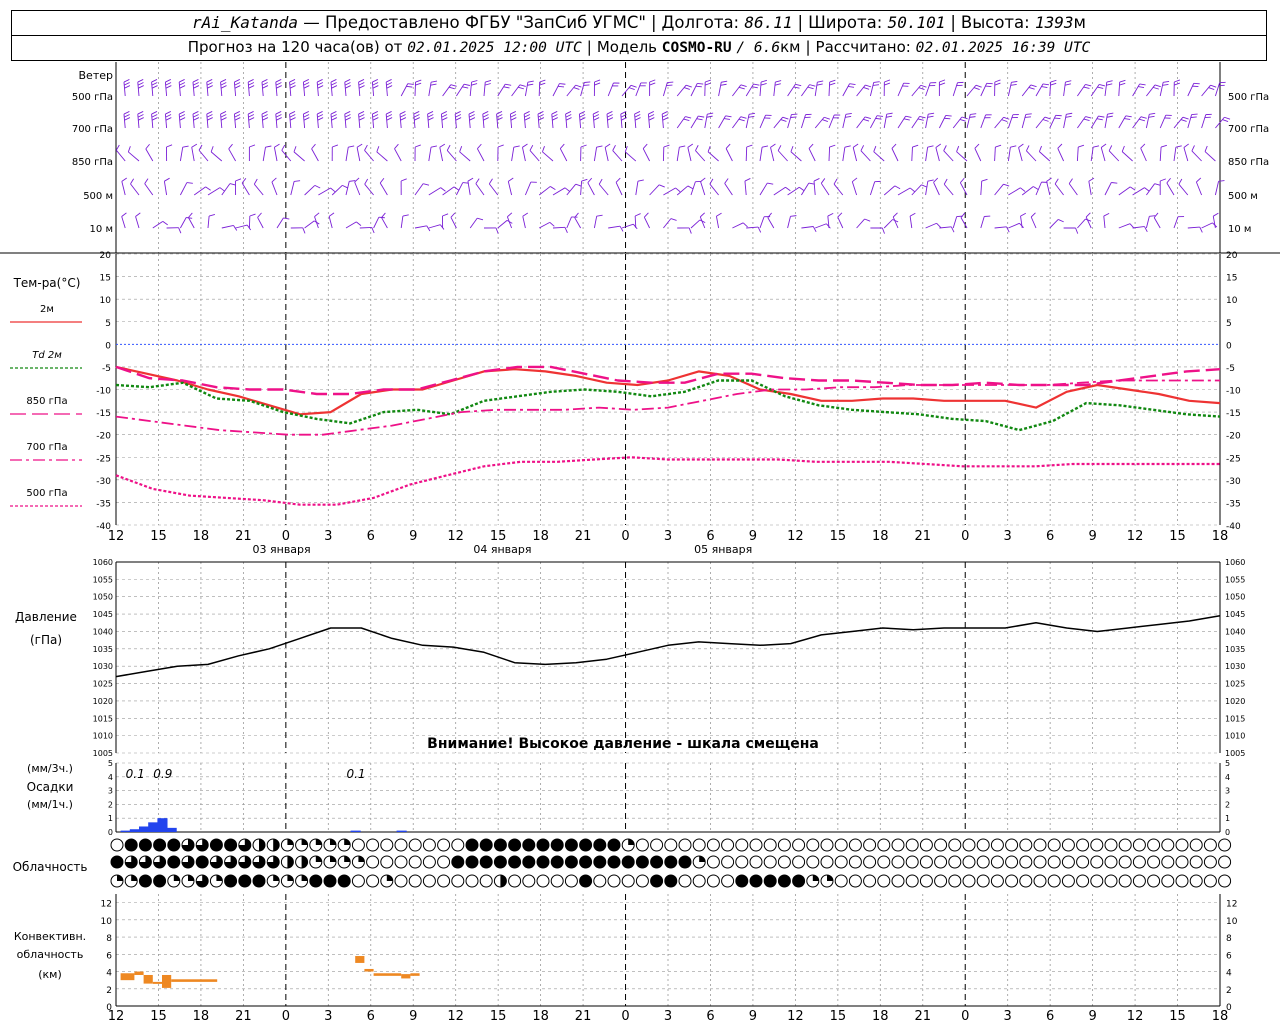 This screenshot has width=1280, height=1024. Describe the element at coordinates (1008, 536) in the screenshot. I see `temp-xtick-label: 3` at that location.